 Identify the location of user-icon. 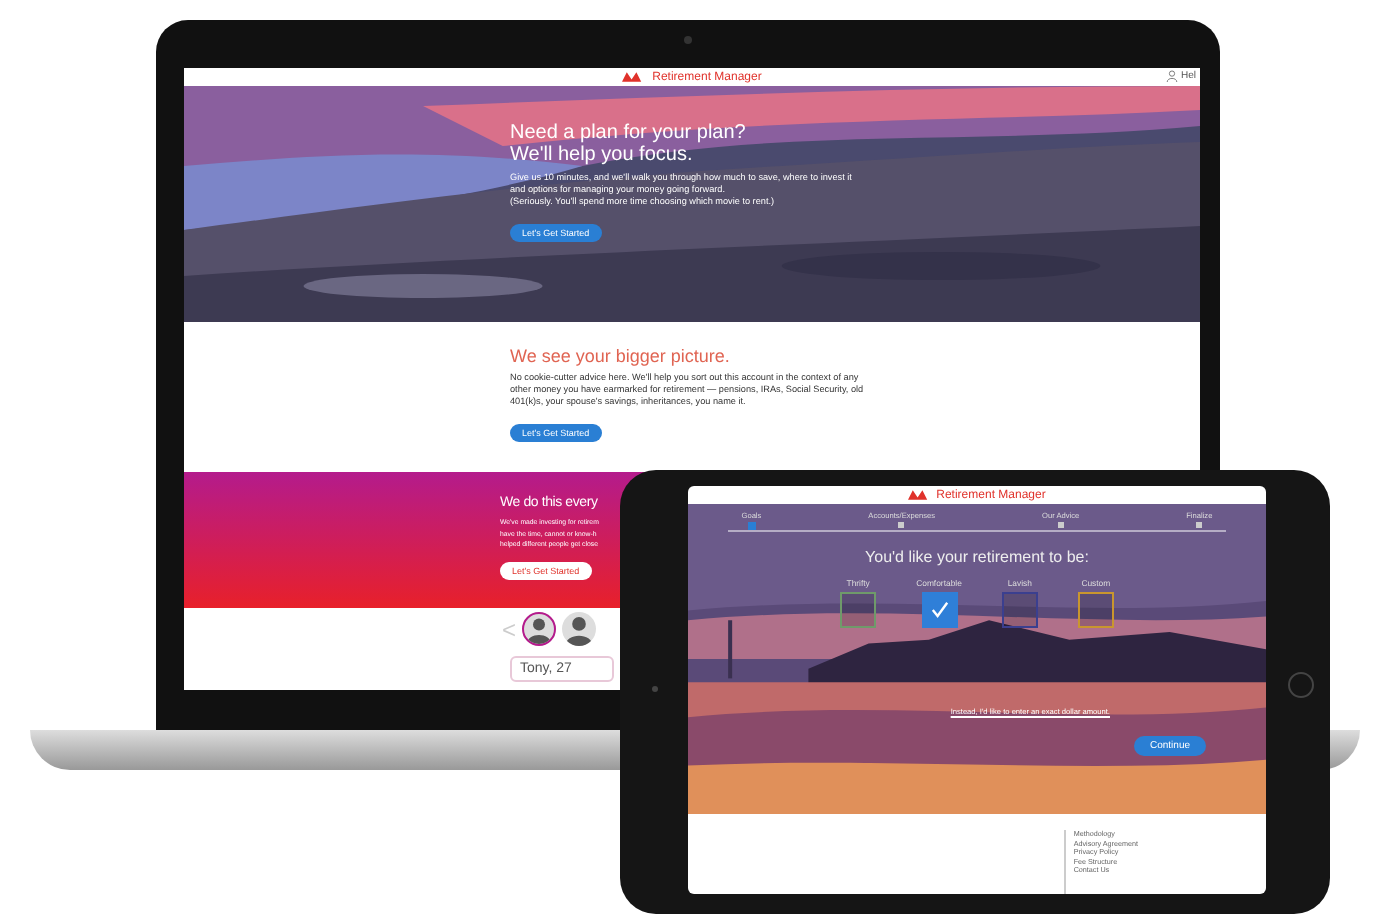
(1172, 76).